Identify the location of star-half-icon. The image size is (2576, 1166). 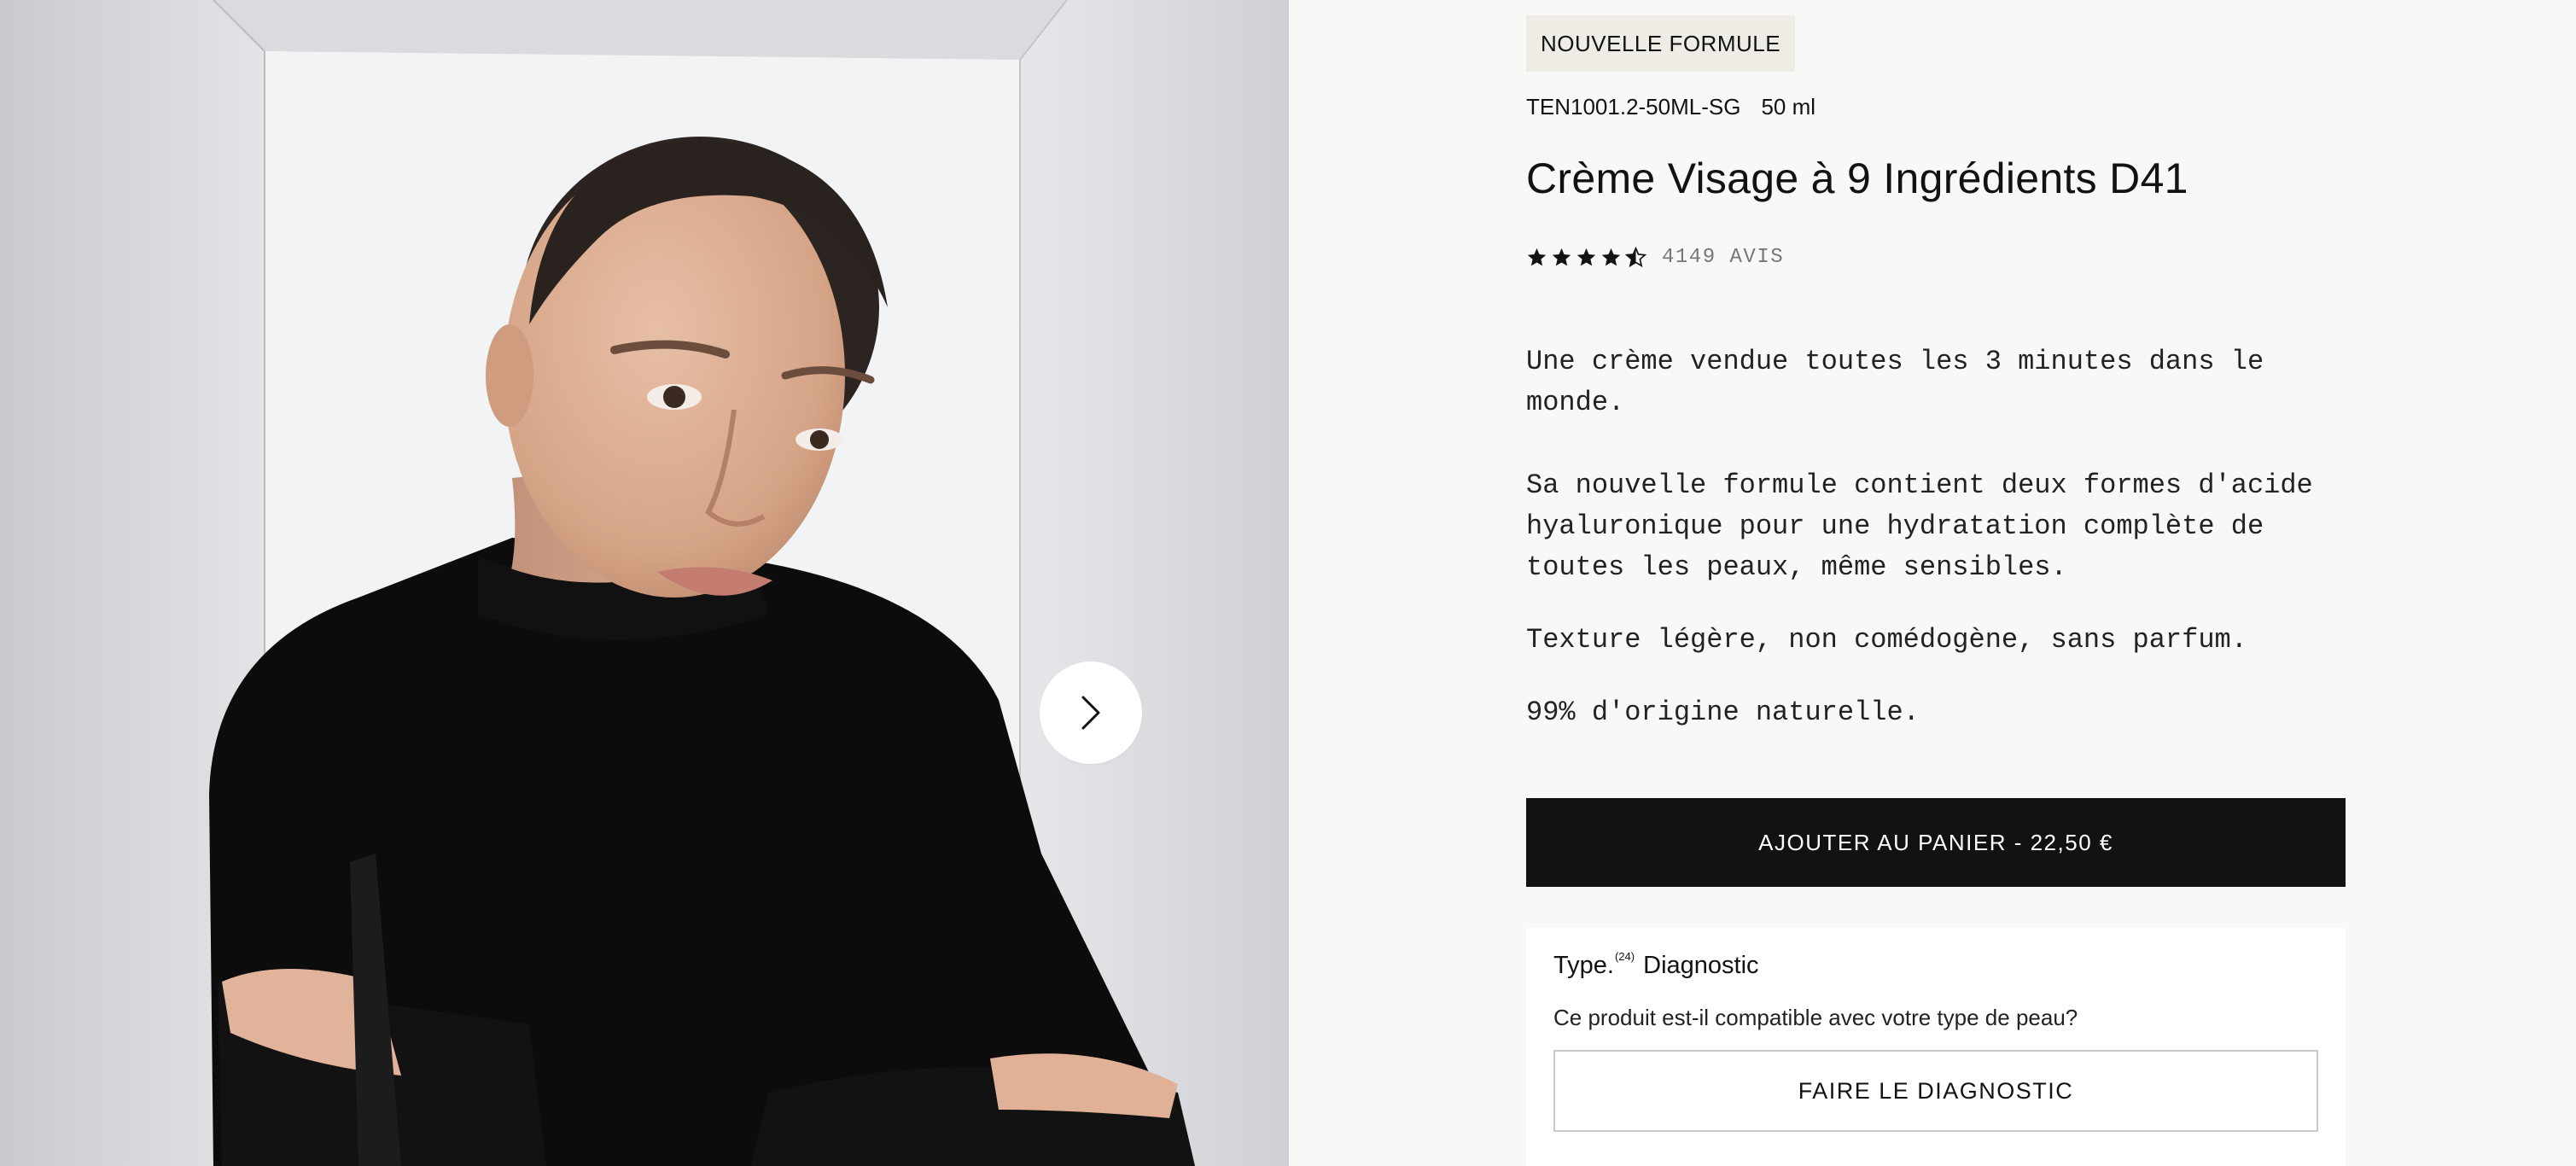
(1635, 256).